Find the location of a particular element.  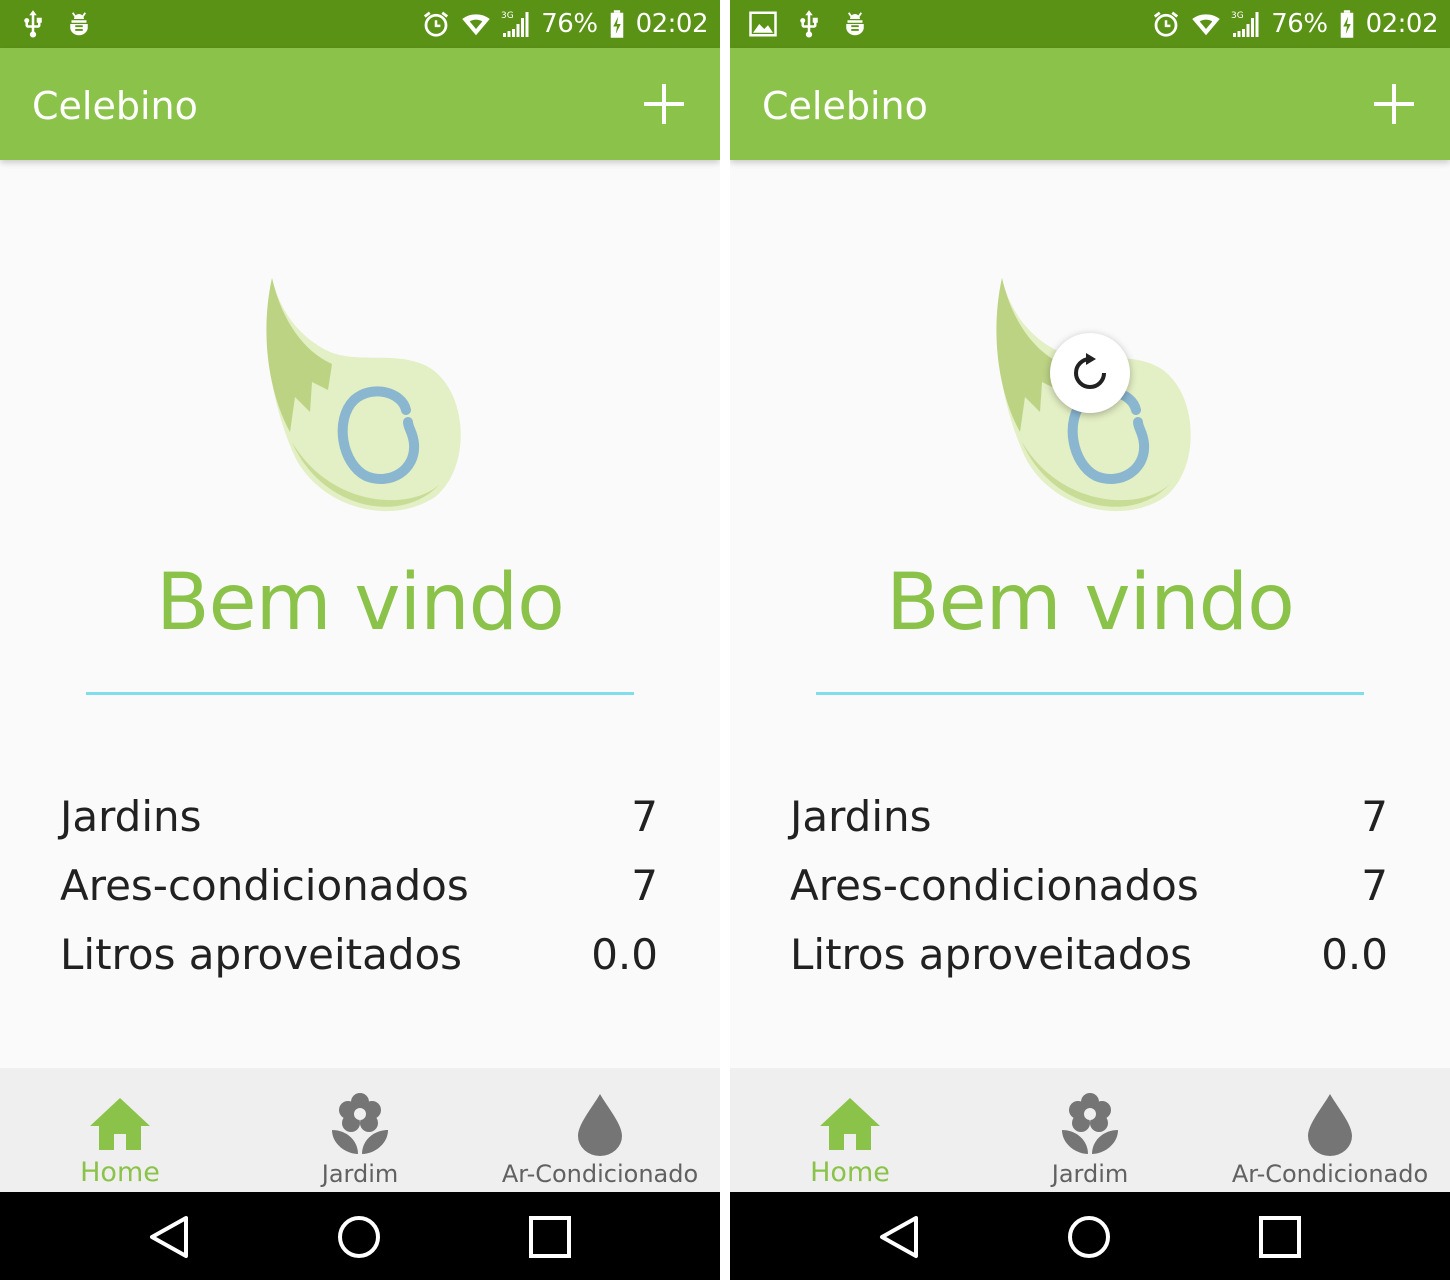

refresh-icon is located at coordinates (1090, 371).